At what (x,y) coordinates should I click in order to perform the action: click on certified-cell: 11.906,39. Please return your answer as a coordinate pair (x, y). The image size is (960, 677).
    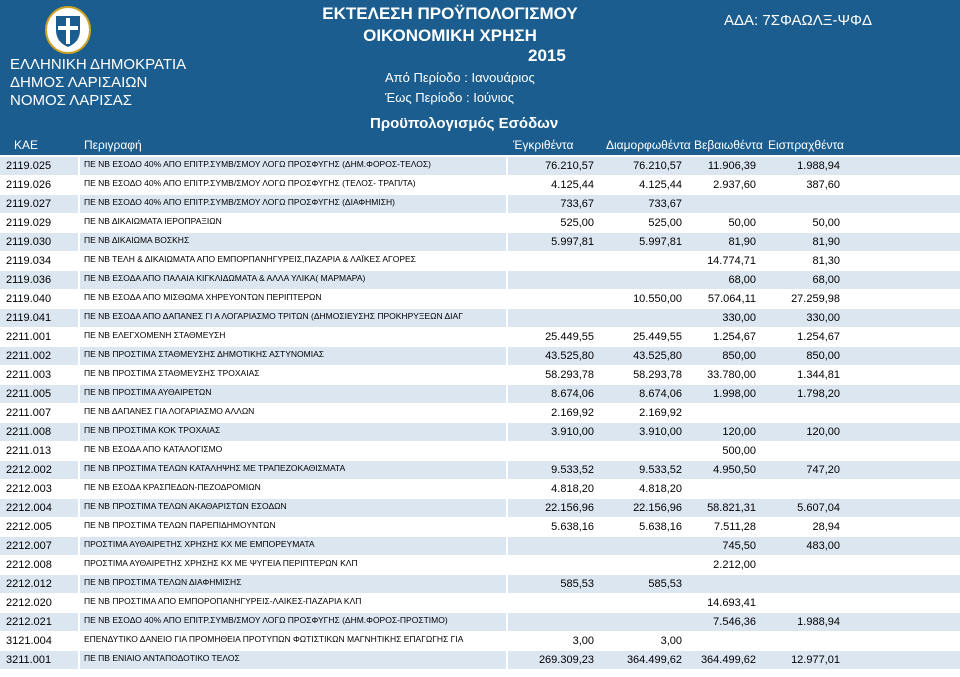
    Looking at the image, I should click on (731, 166).